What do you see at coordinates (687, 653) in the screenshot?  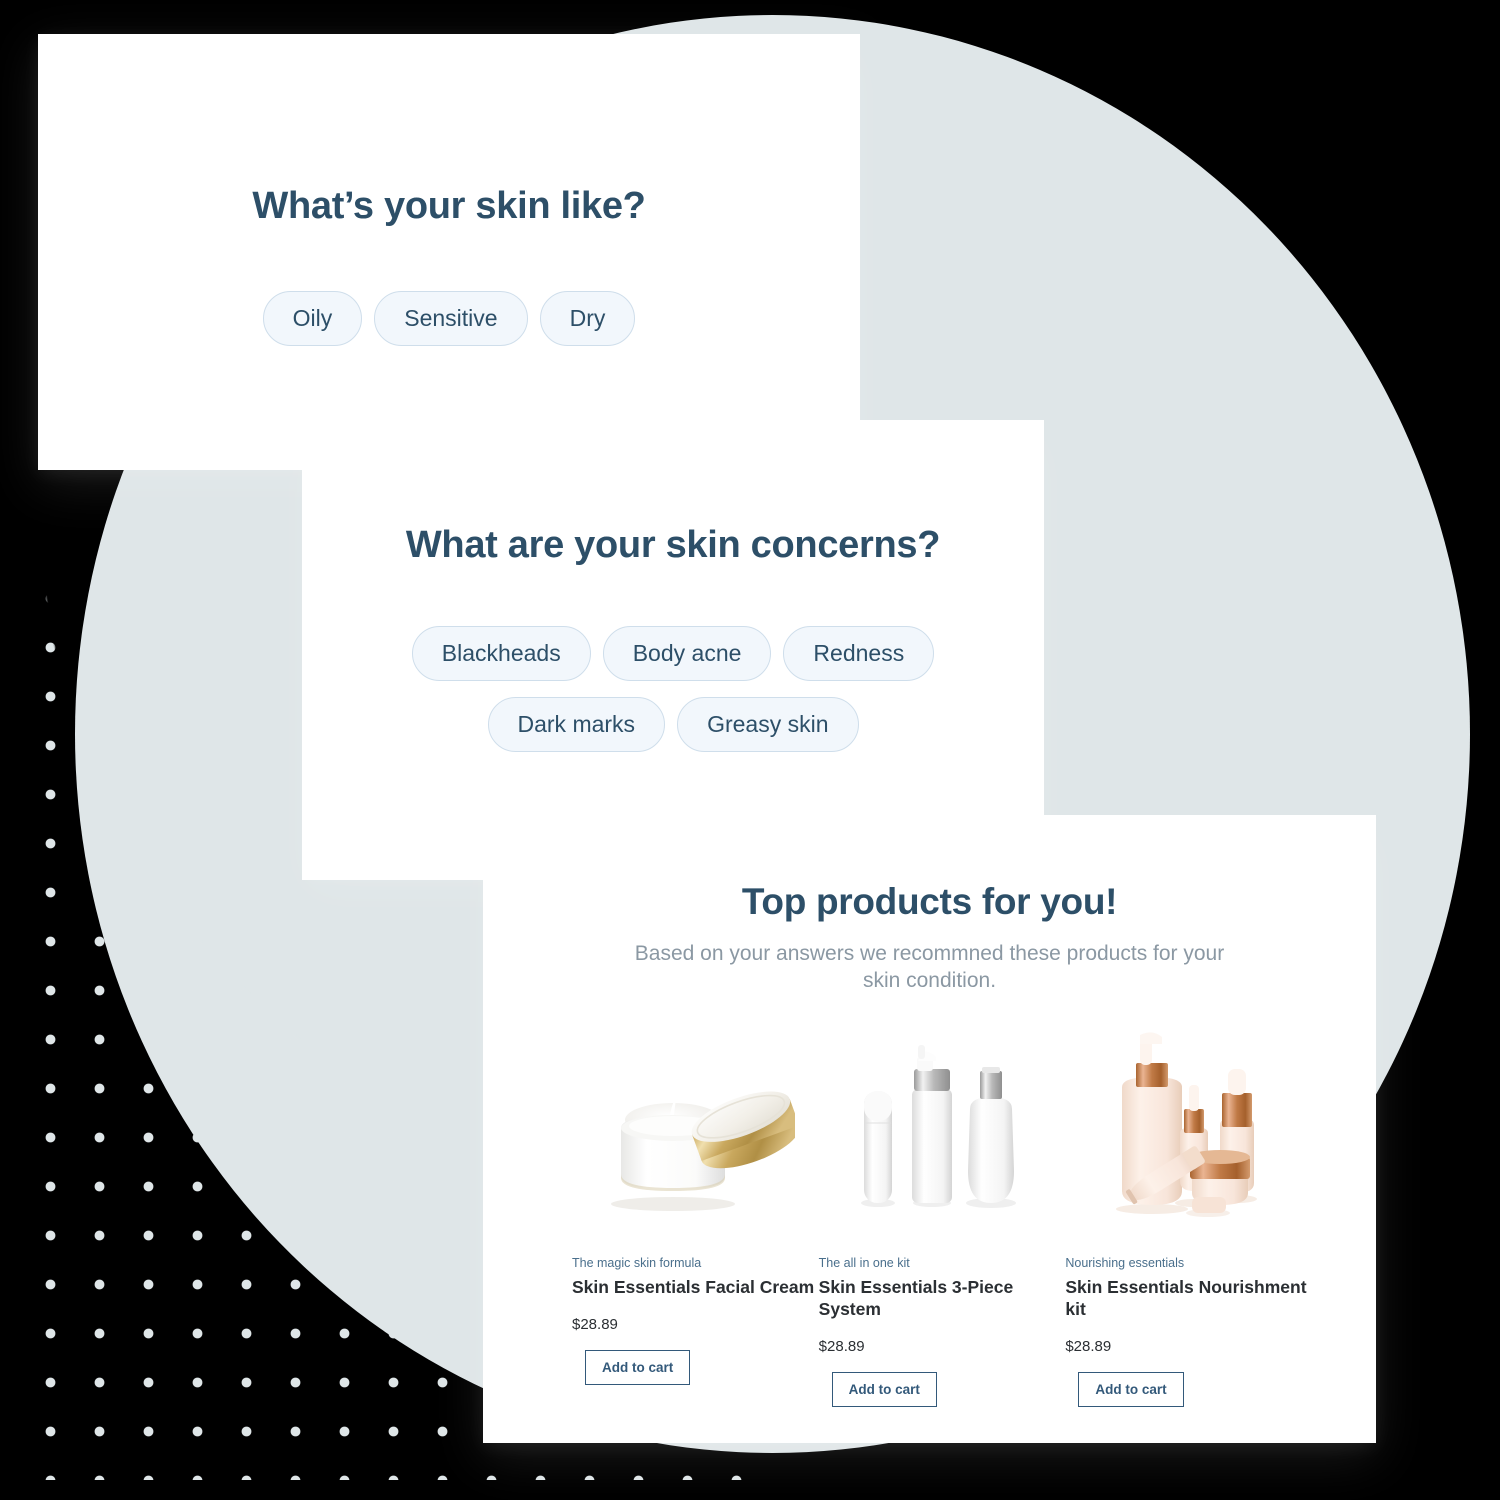 I see `concern-option-body-acne: Body acne` at bounding box center [687, 653].